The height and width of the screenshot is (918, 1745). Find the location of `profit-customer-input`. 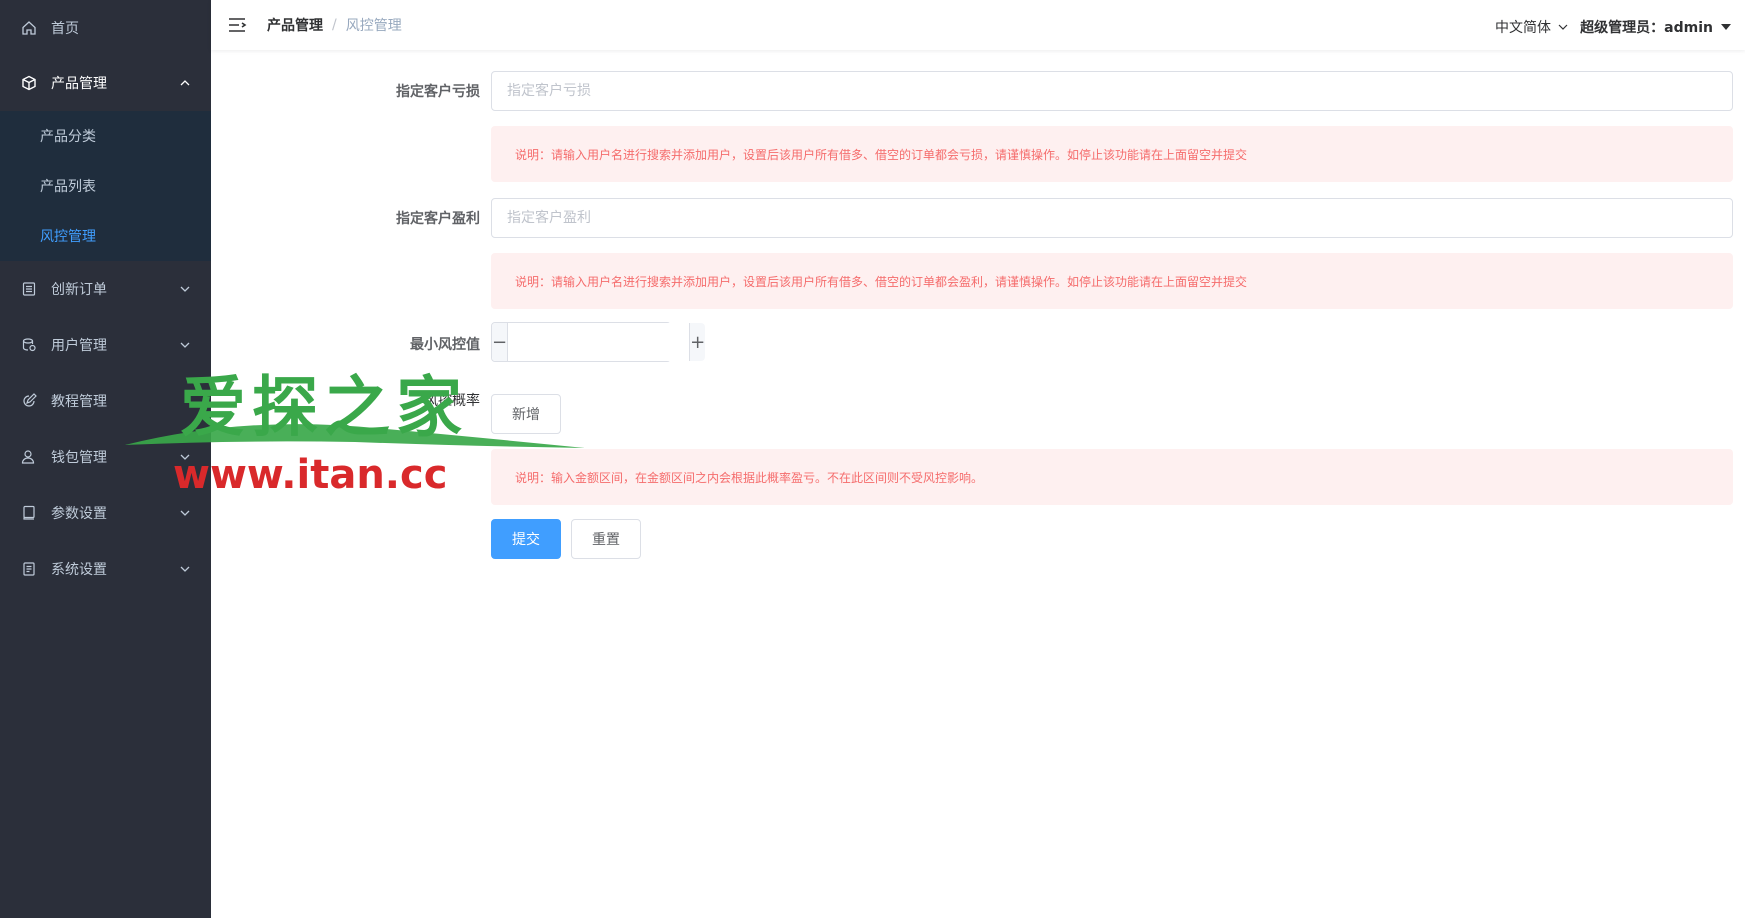

profit-customer-input is located at coordinates (1112, 218).